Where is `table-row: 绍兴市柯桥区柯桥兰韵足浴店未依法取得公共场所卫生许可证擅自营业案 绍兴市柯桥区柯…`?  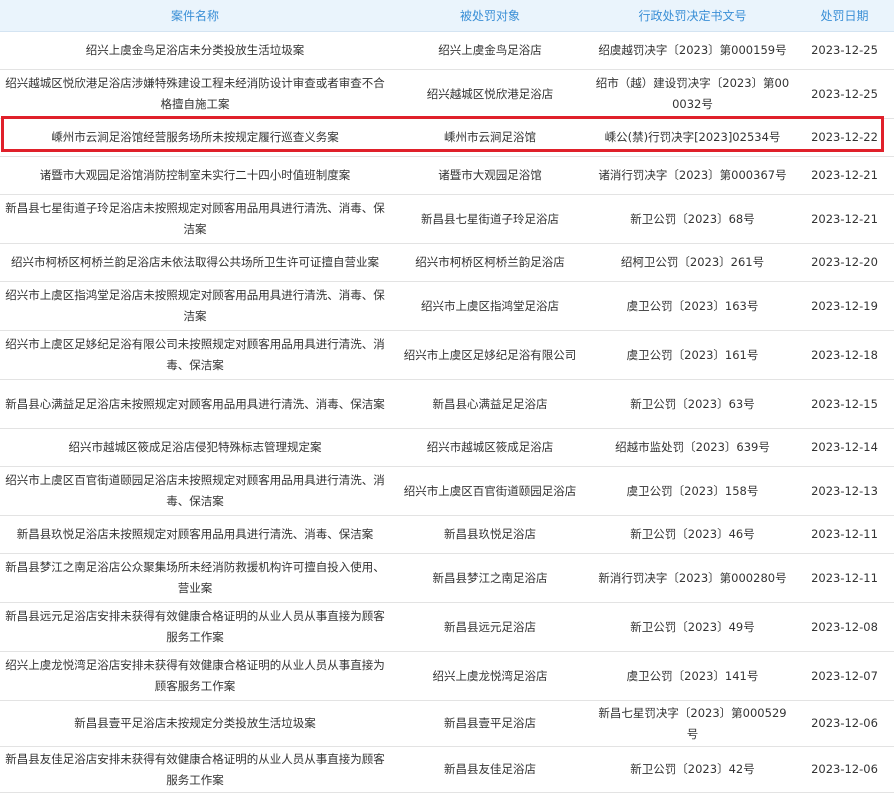 table-row: 绍兴市柯桥区柯桥兰韵足浴店未依法取得公共场所卫生许可证擅自营业案 绍兴市柯桥区柯… is located at coordinates (447, 262).